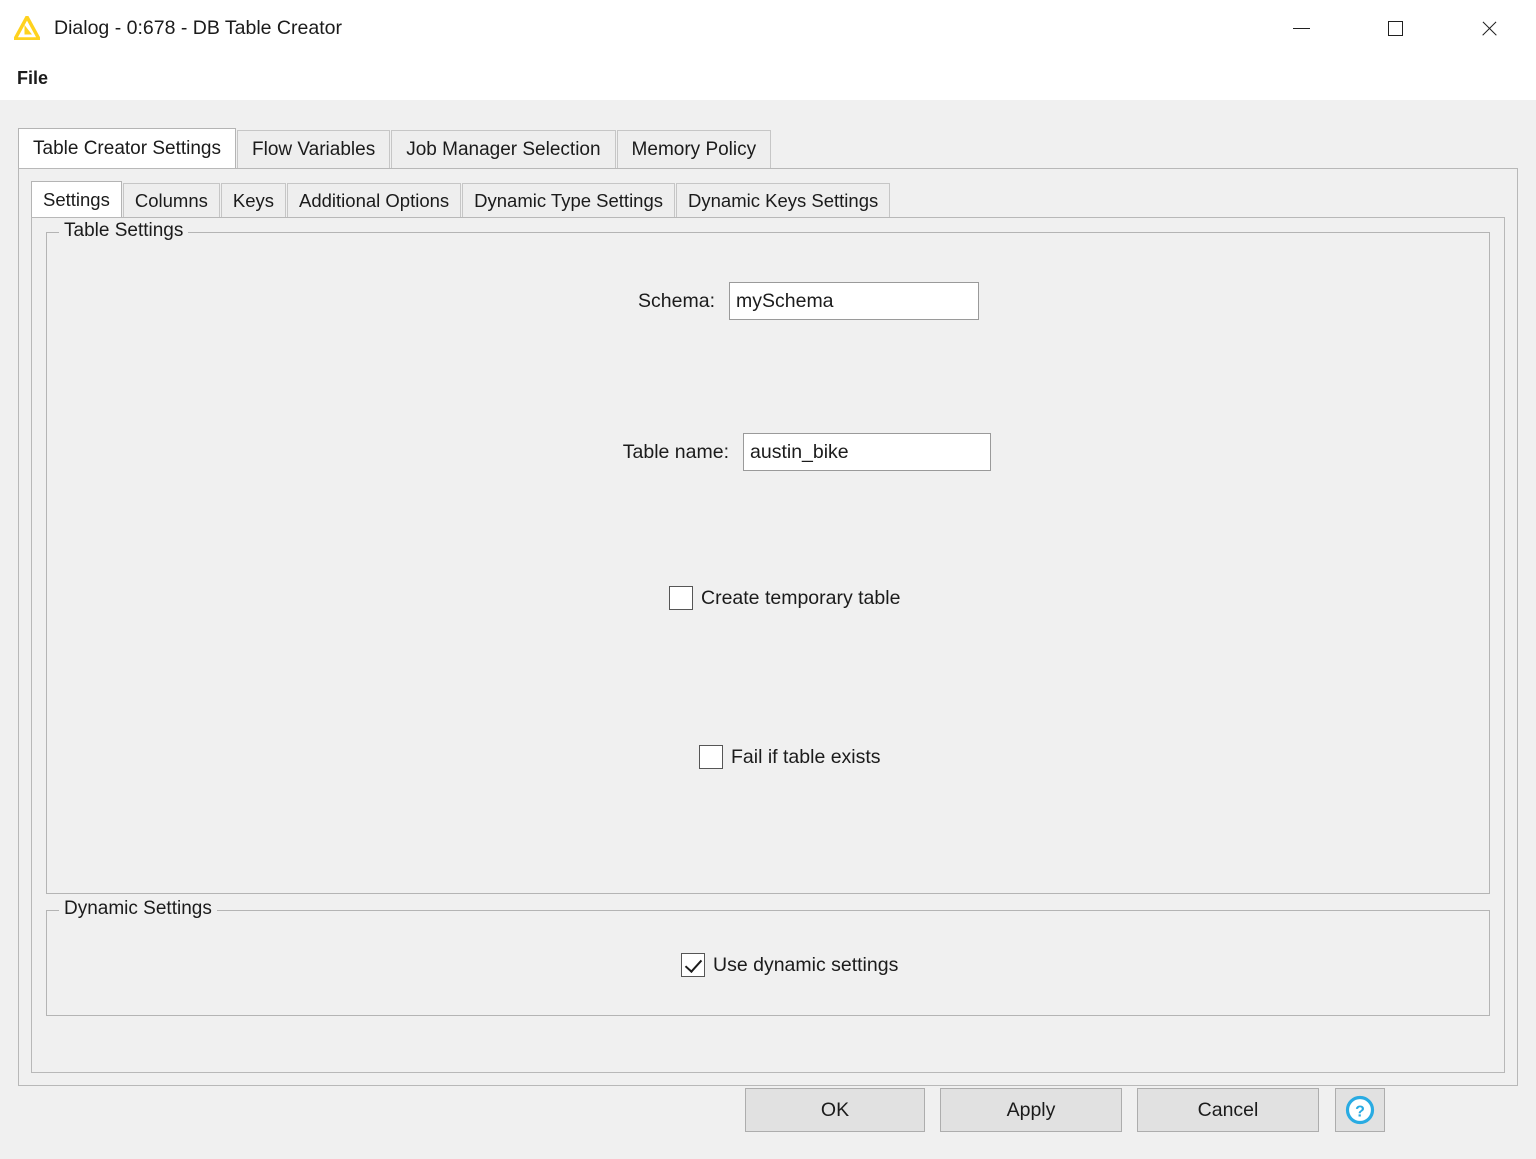 Image resolution: width=1536 pixels, height=1159 pixels. I want to click on window-title: Dialog - 0:678 - DB Table Creator, so click(198, 27).